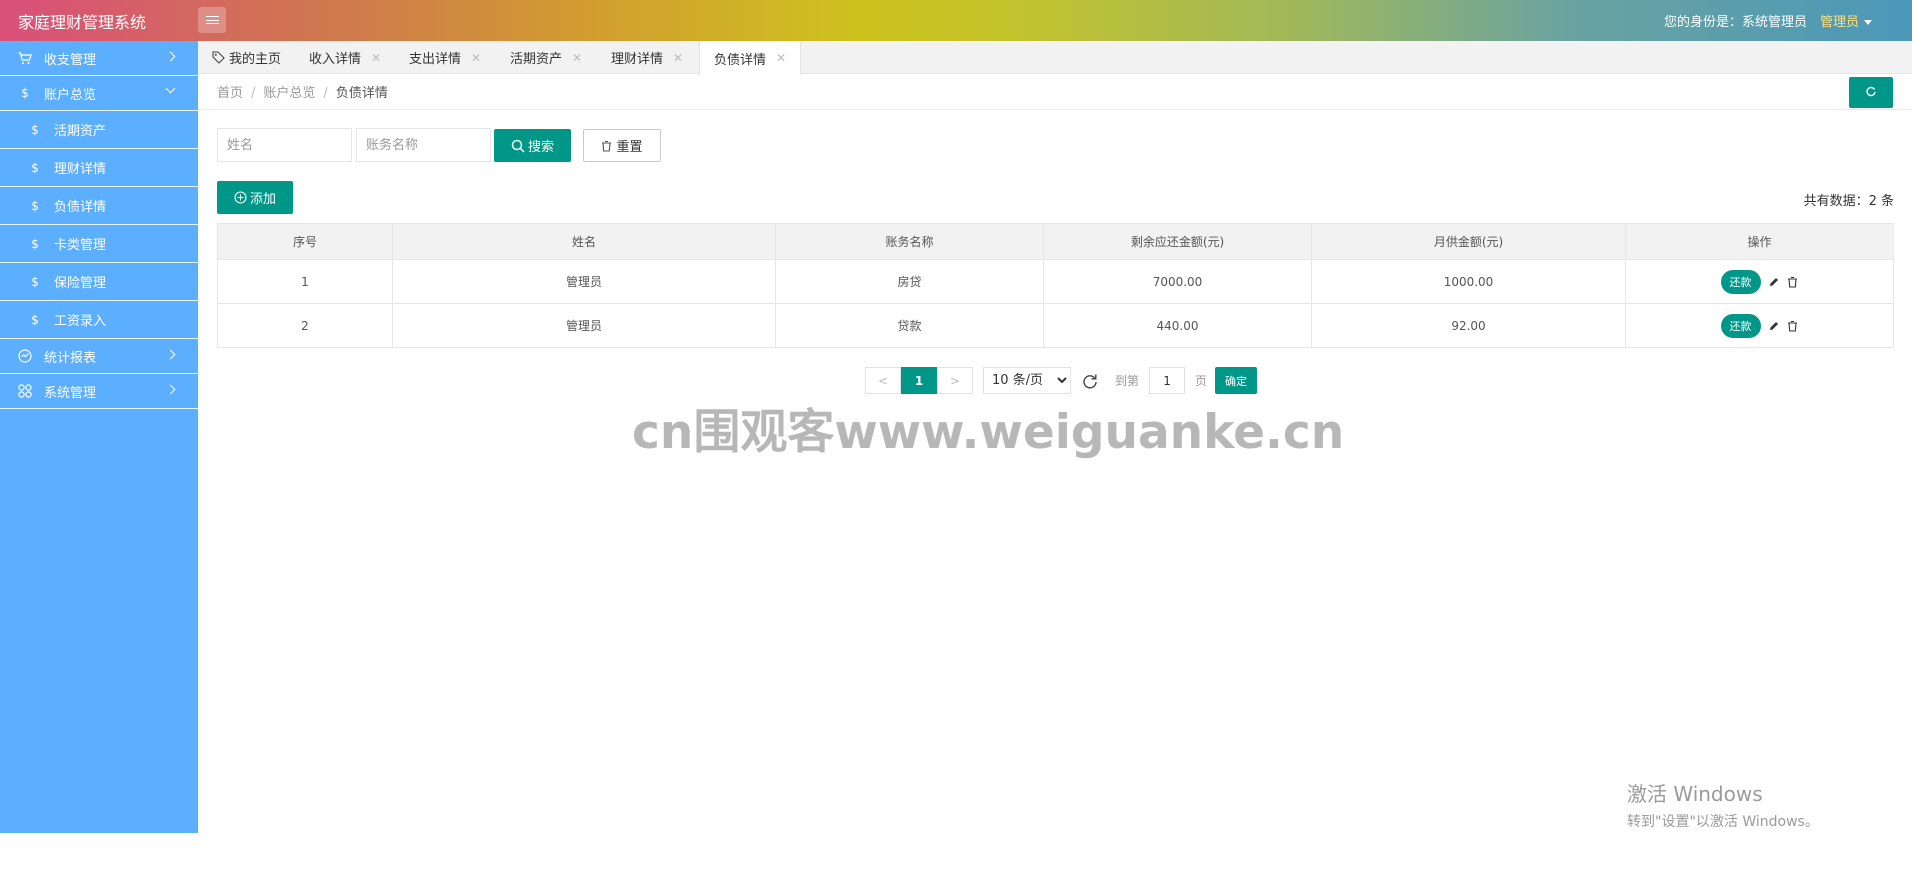 This screenshot has height=871, width=1912. I want to click on goto-label: 到第, so click(1127, 381).